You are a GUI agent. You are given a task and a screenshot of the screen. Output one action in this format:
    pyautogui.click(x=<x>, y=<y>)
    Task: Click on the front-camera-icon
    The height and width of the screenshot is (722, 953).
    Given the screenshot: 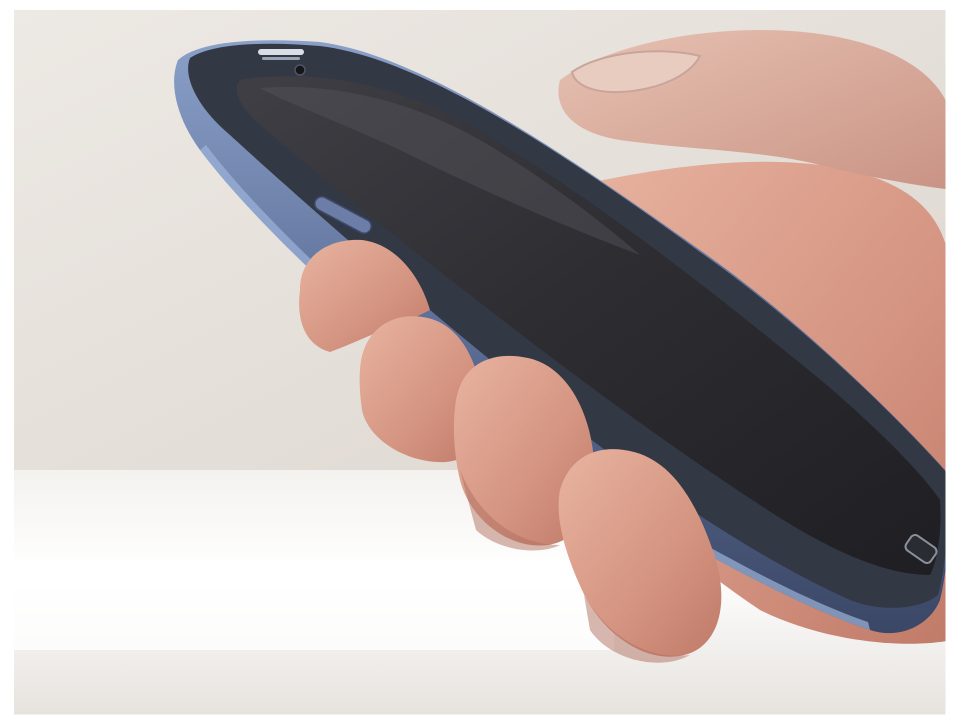 What is the action you would take?
    pyautogui.click(x=300, y=70)
    